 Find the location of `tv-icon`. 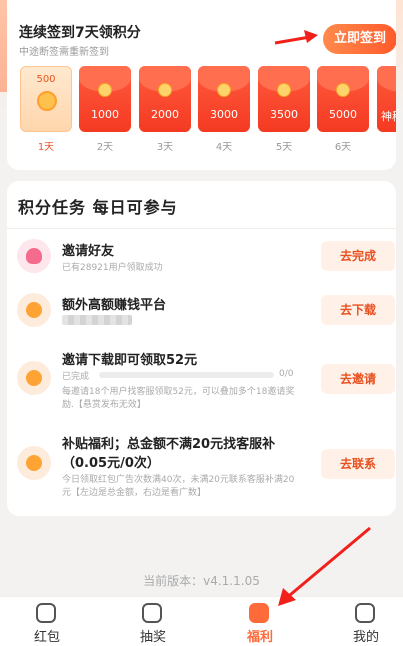

tv-icon is located at coordinates (259, 613).